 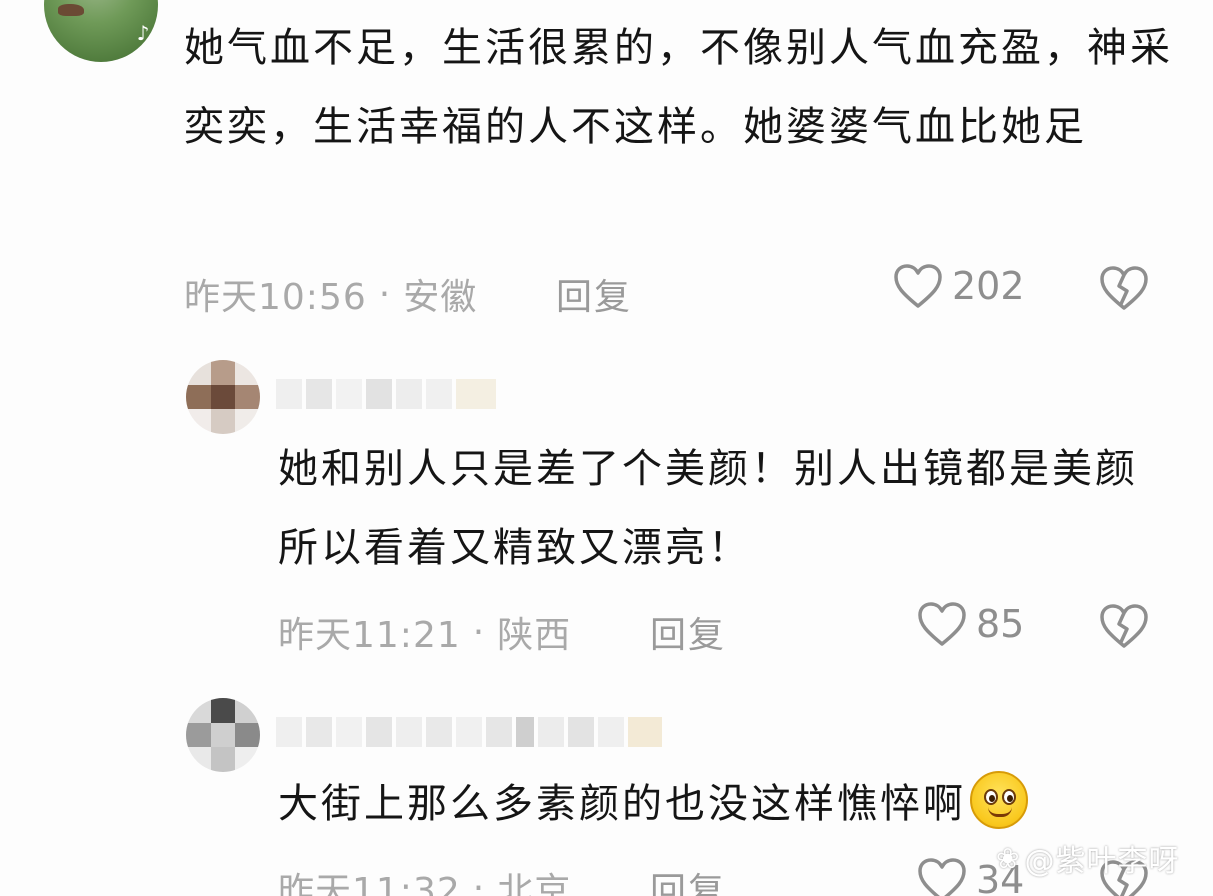 I want to click on avatar-cow-image, so click(x=71, y=10).